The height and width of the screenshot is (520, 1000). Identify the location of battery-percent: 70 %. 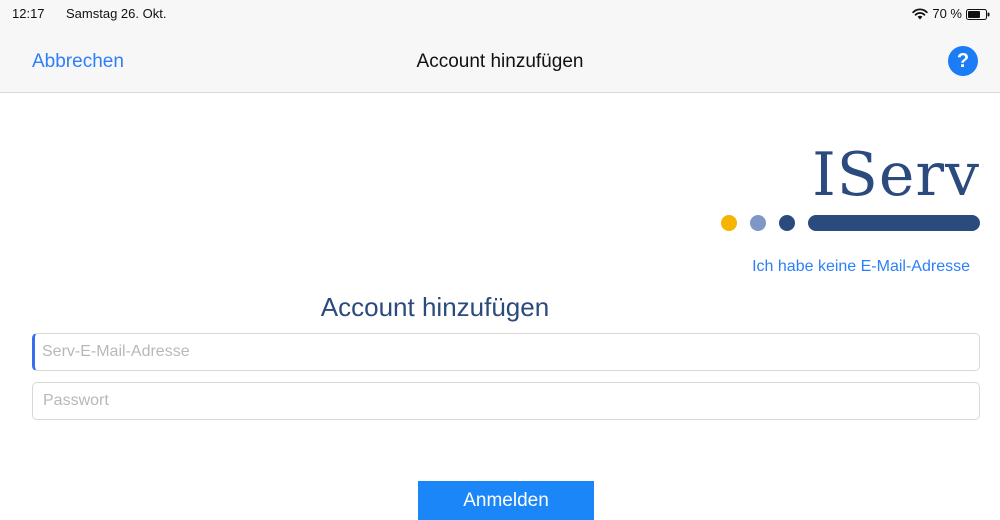
(947, 13).